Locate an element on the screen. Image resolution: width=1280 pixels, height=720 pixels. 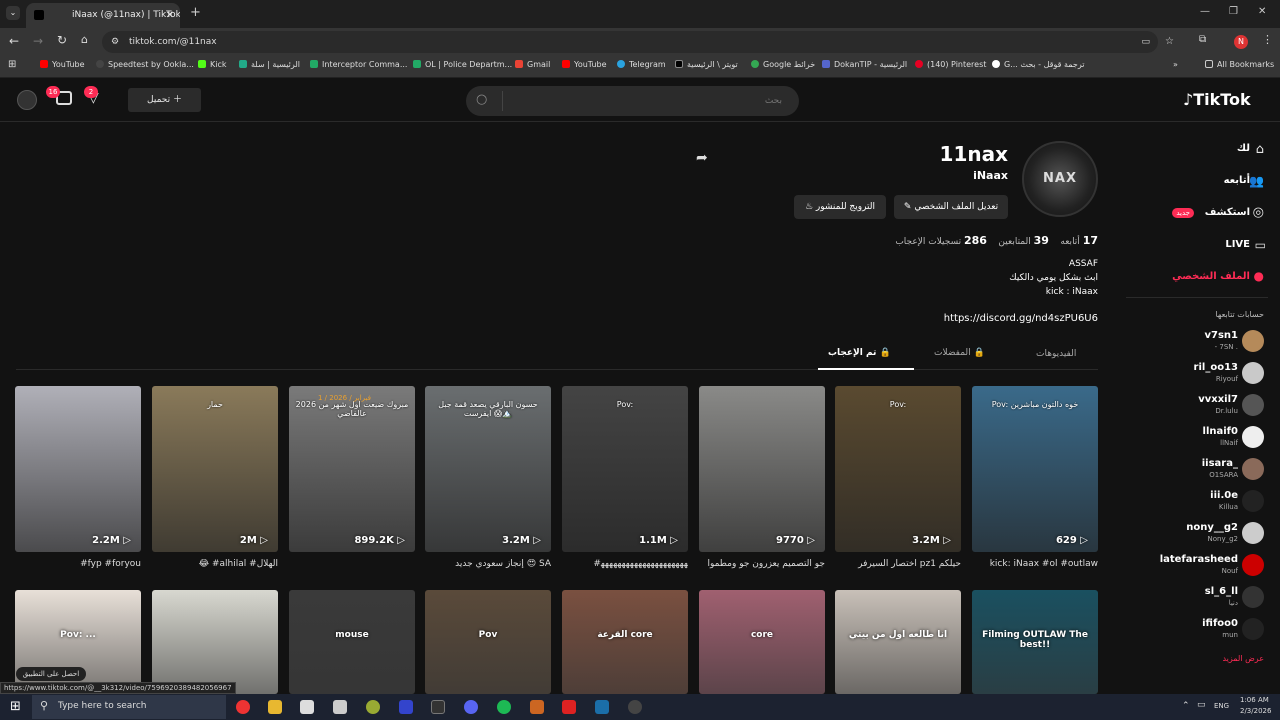
video-tile: Pov: 1.1M ▷ is located at coordinates (625, 469).